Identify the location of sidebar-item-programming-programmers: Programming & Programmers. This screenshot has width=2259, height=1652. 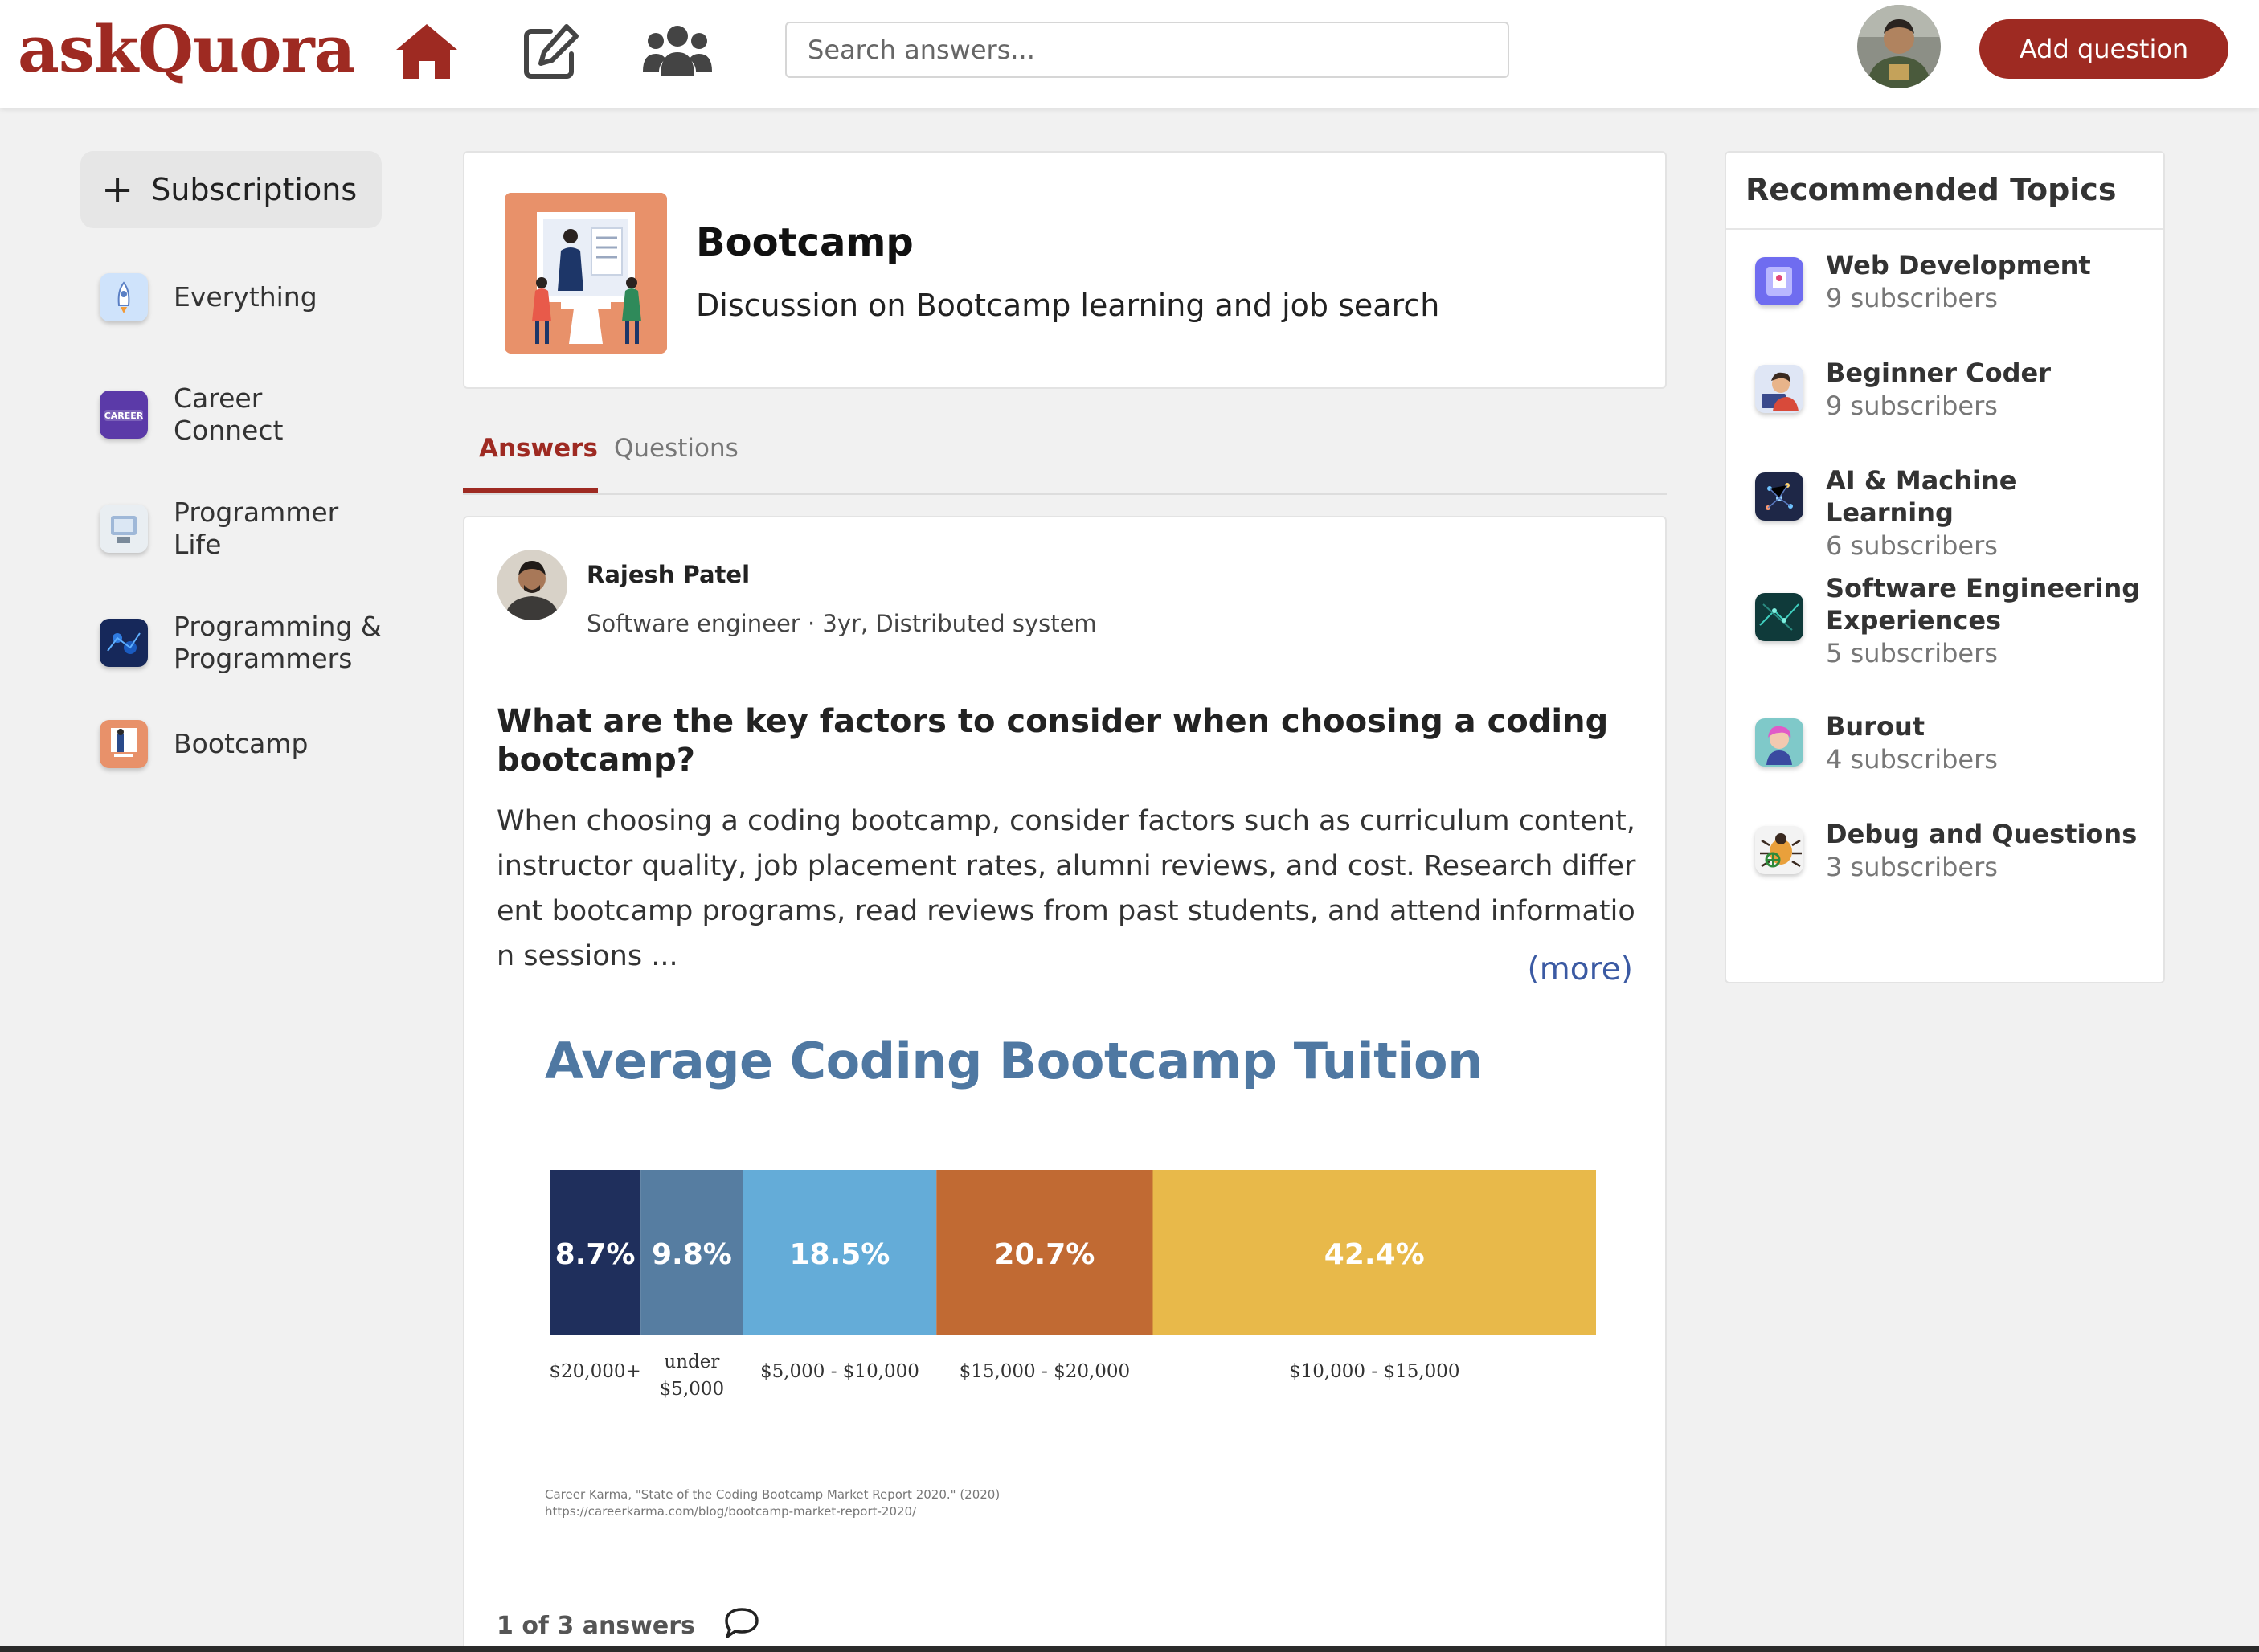
(249, 643).